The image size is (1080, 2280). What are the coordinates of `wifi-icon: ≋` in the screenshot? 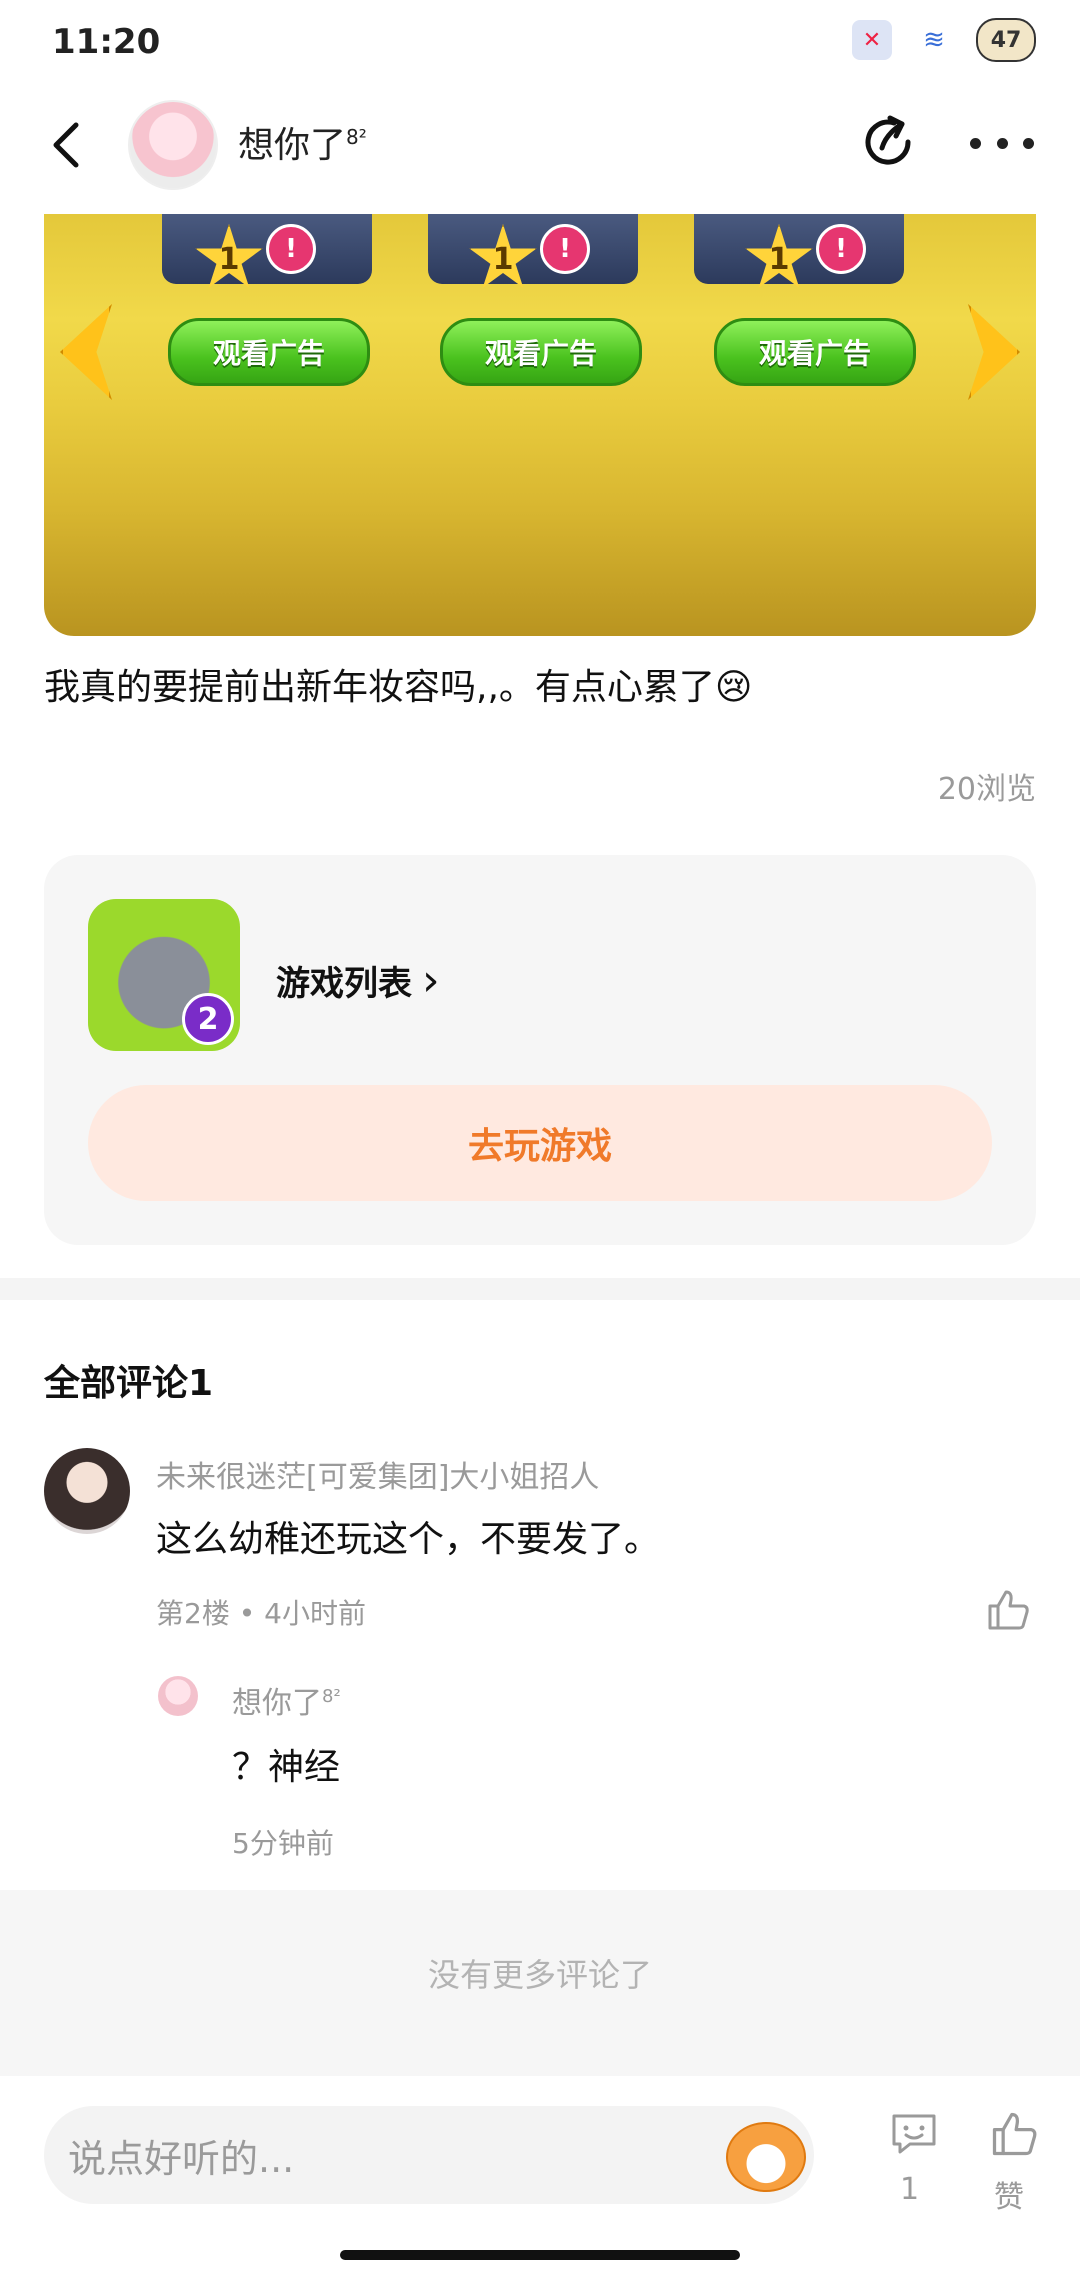 It's located at (934, 40).